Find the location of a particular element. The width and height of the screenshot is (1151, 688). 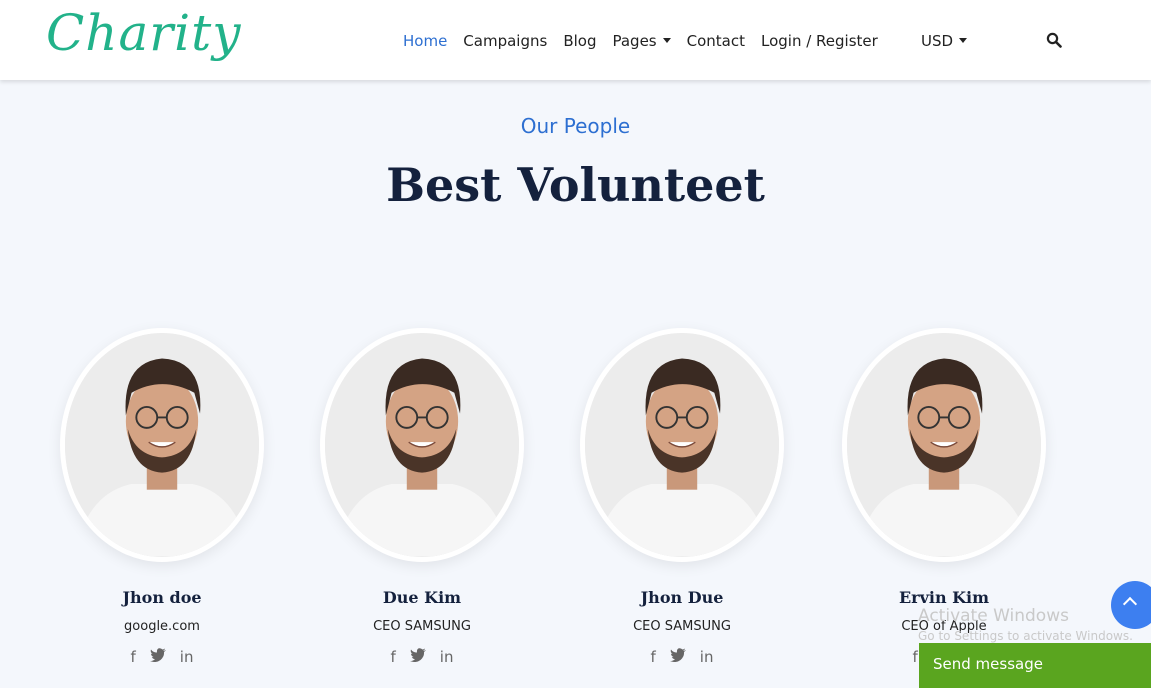

currency-label: USD is located at coordinates (937, 41).